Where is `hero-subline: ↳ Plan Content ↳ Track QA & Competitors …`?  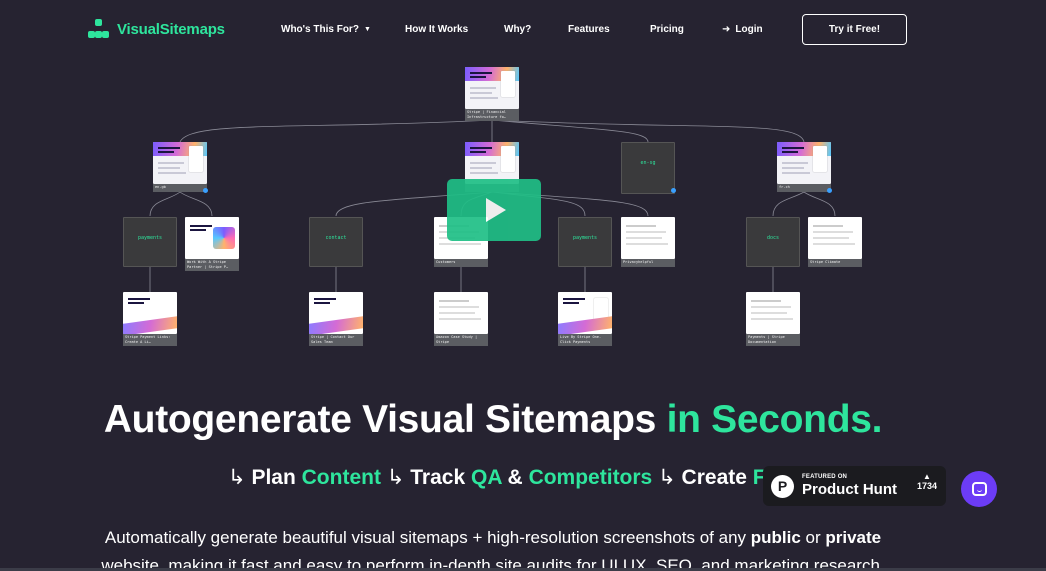
hero-subline: ↳ Plan Content ↳ Track QA & Competitors … is located at coordinates (520, 477).